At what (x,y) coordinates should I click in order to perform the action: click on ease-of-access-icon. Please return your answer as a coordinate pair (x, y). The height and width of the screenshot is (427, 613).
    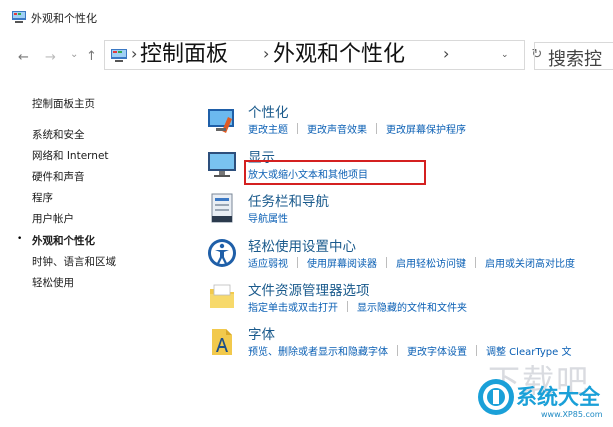
    Looking at the image, I should click on (222, 253).